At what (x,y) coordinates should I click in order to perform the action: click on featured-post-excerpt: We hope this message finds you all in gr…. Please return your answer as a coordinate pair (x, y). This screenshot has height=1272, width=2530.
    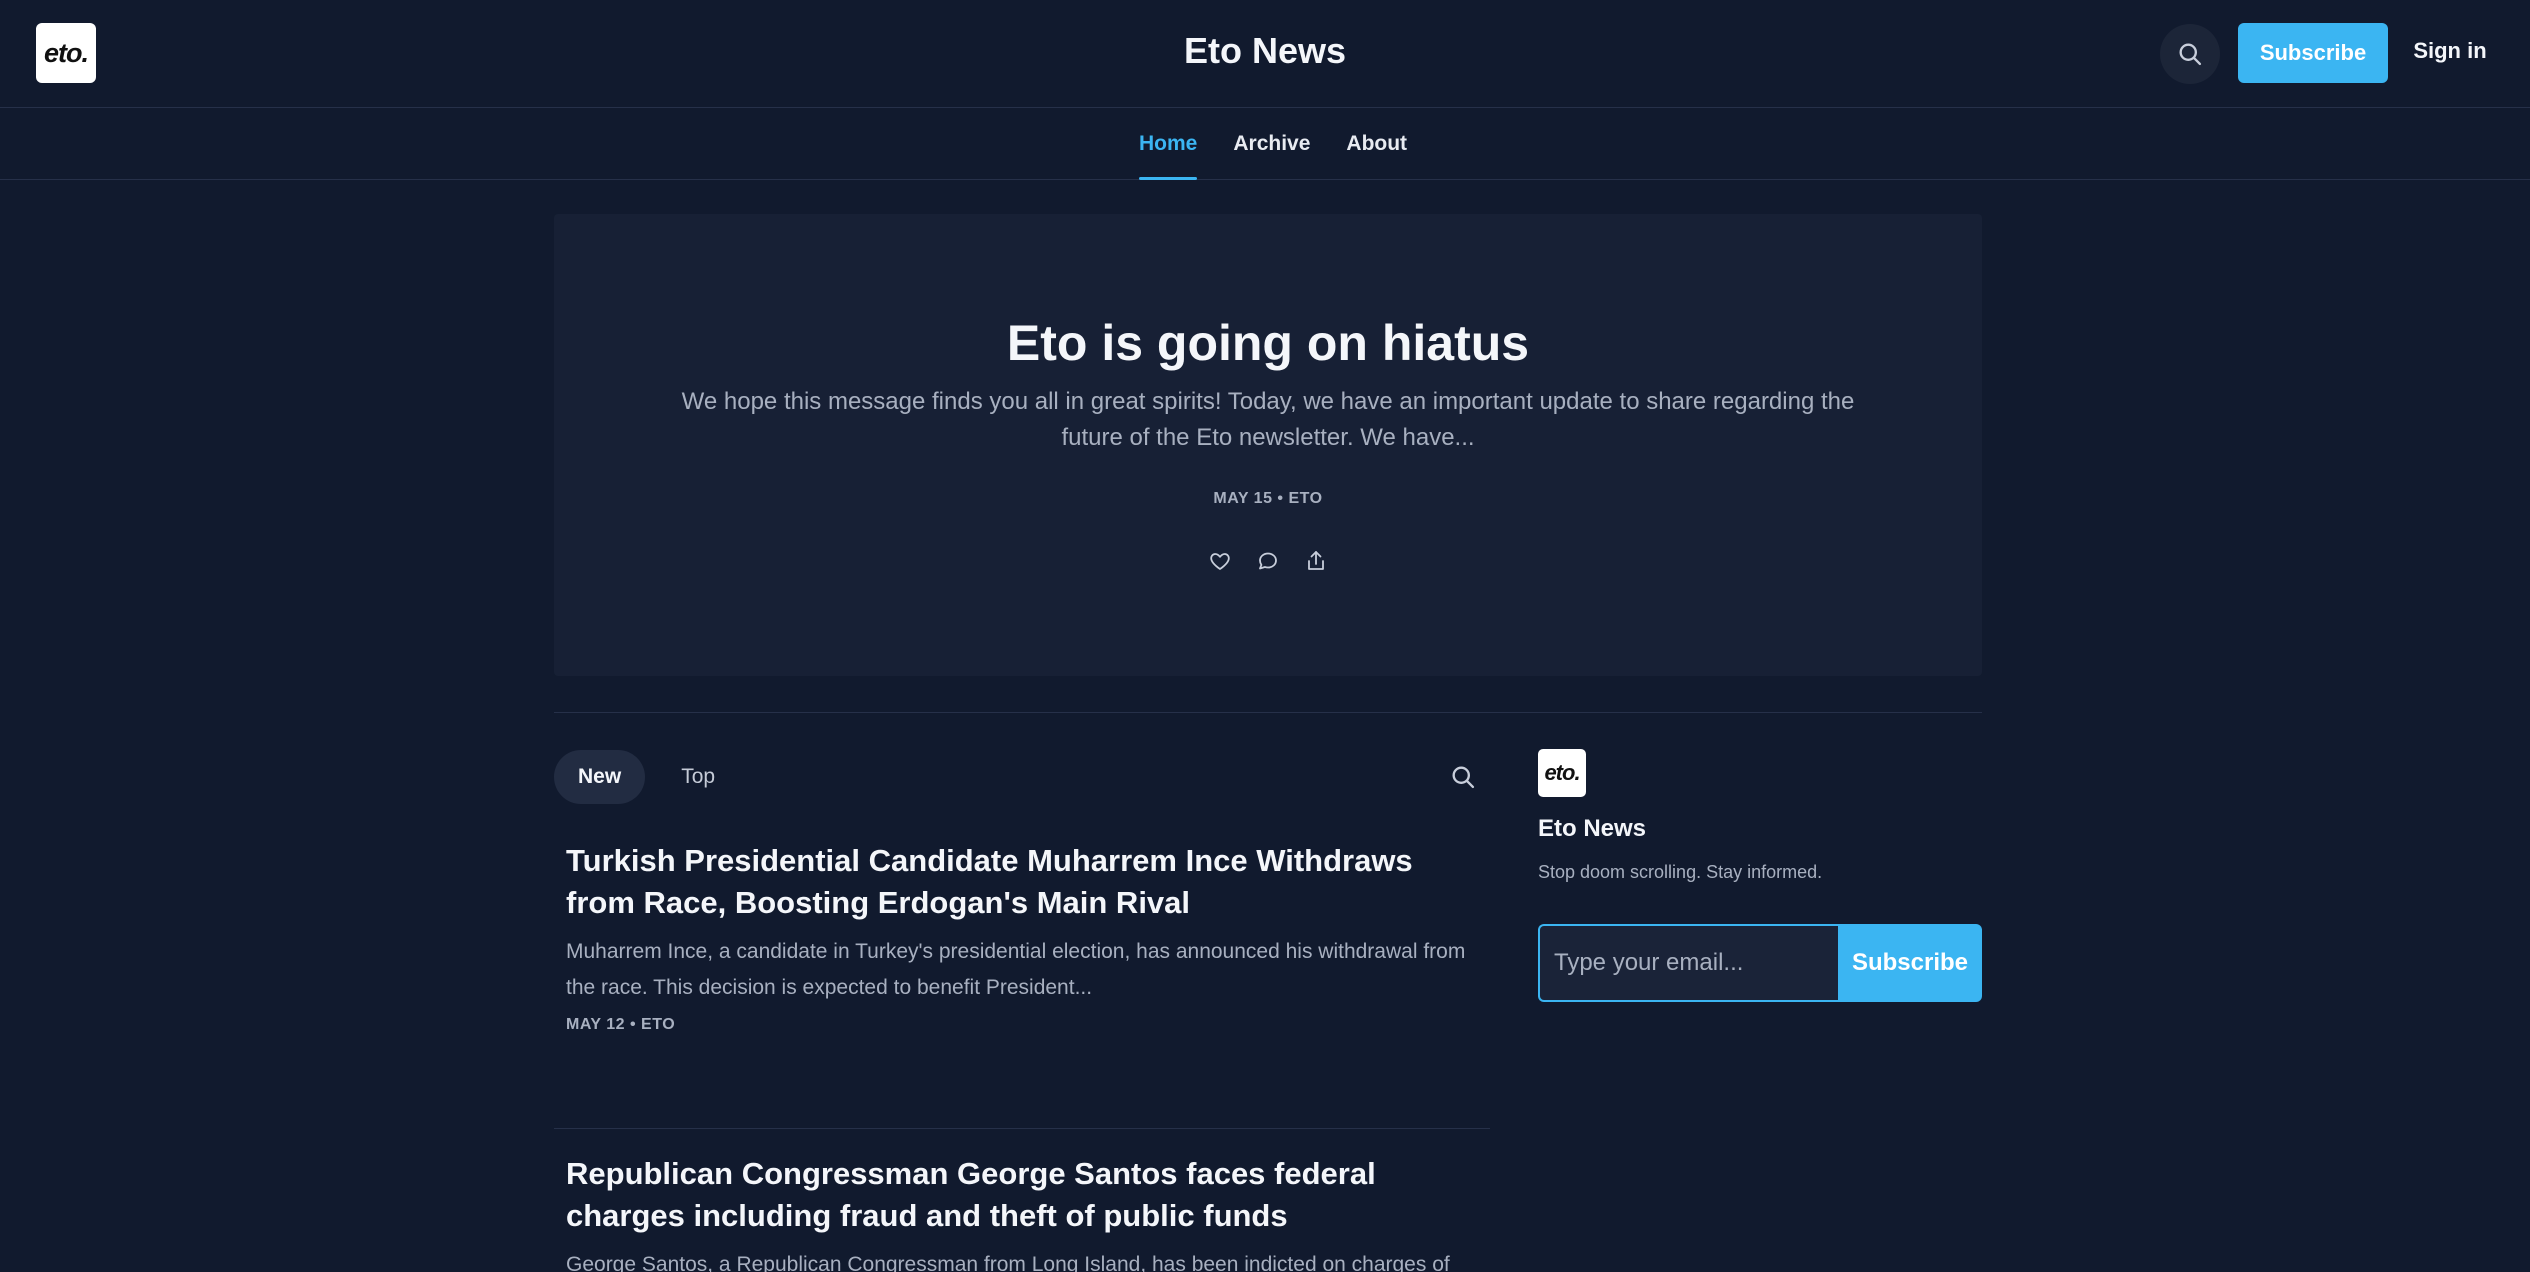
    Looking at the image, I should click on (1268, 419).